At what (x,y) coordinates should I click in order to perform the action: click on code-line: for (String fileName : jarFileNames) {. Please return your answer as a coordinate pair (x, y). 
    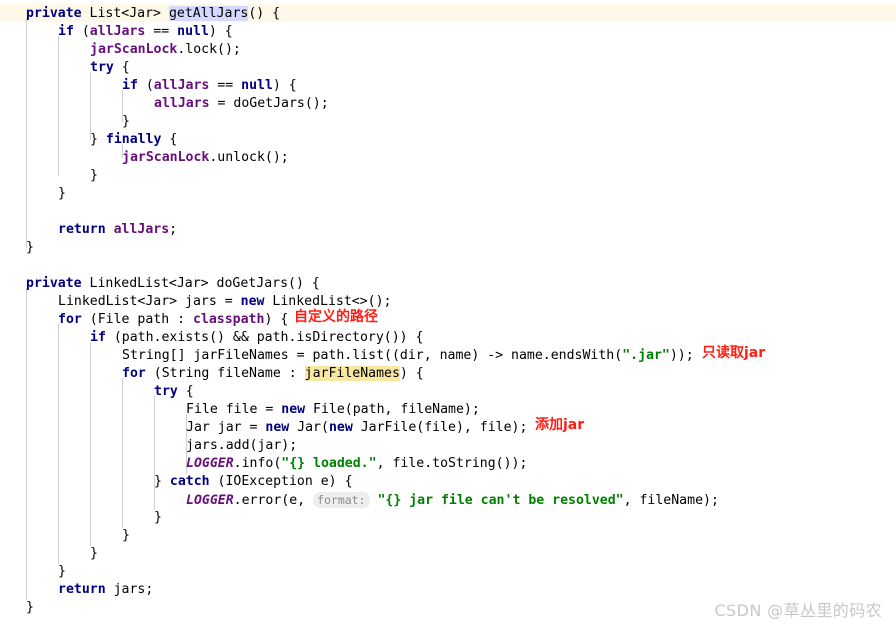
    Looking at the image, I should click on (225, 374).